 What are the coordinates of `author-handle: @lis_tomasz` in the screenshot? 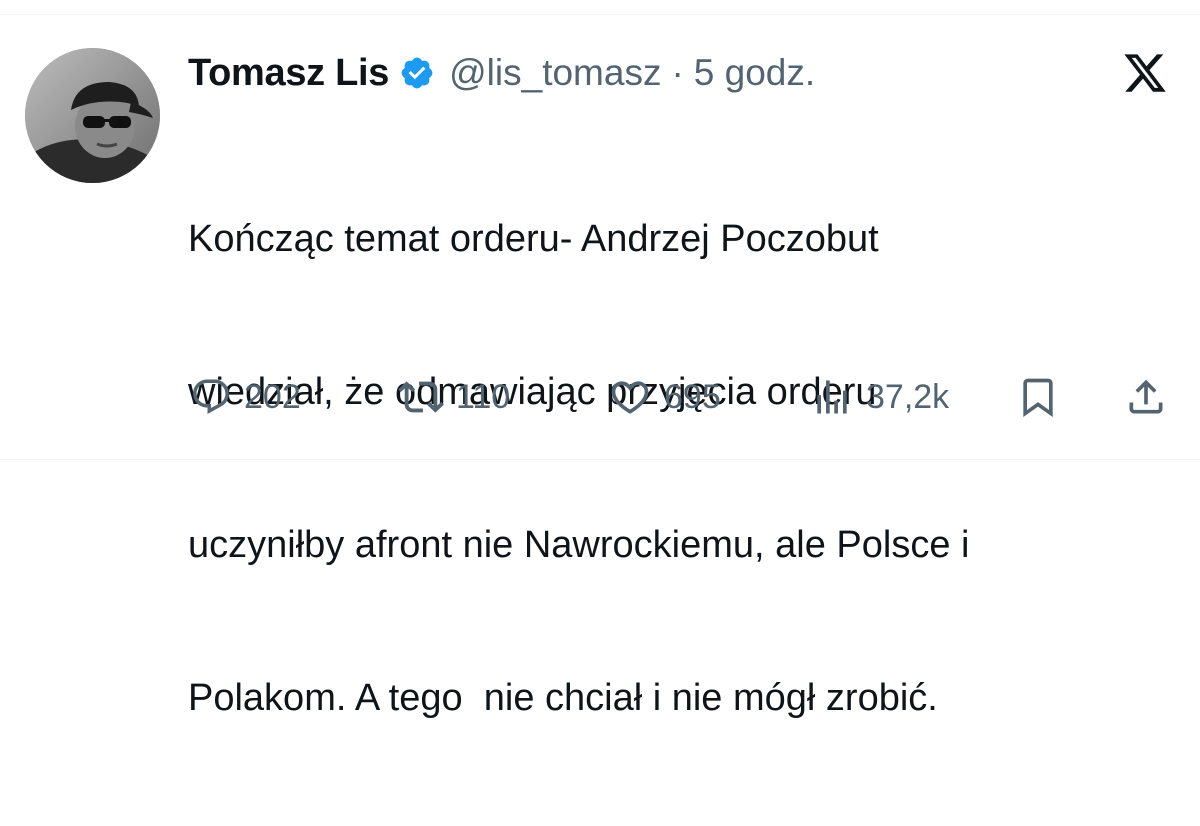 It's located at (555, 73).